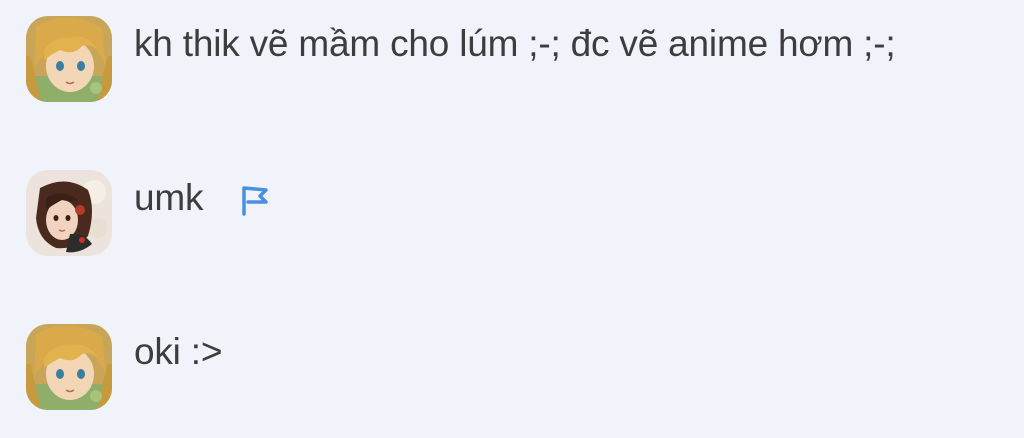 This screenshot has height=438, width=1024. What do you see at coordinates (255, 200) in the screenshot?
I see `flag-icon` at bounding box center [255, 200].